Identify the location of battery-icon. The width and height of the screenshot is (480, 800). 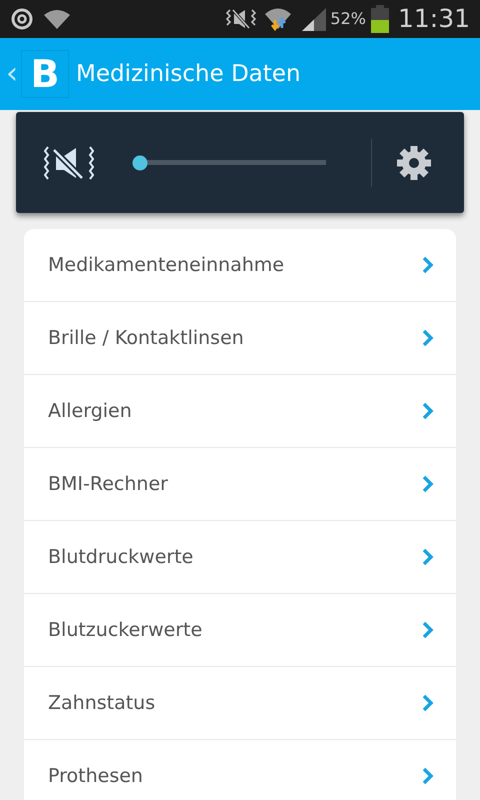
(380, 19).